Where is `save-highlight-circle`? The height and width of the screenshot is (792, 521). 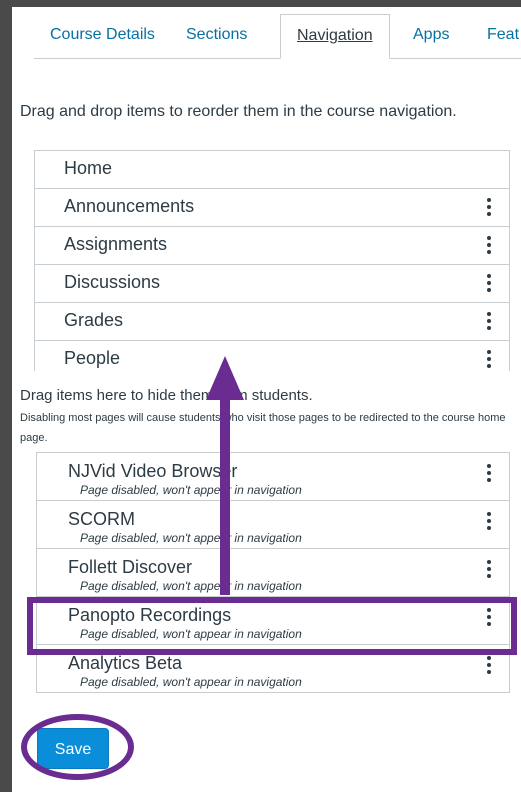
save-highlight-circle is located at coordinates (77, 747).